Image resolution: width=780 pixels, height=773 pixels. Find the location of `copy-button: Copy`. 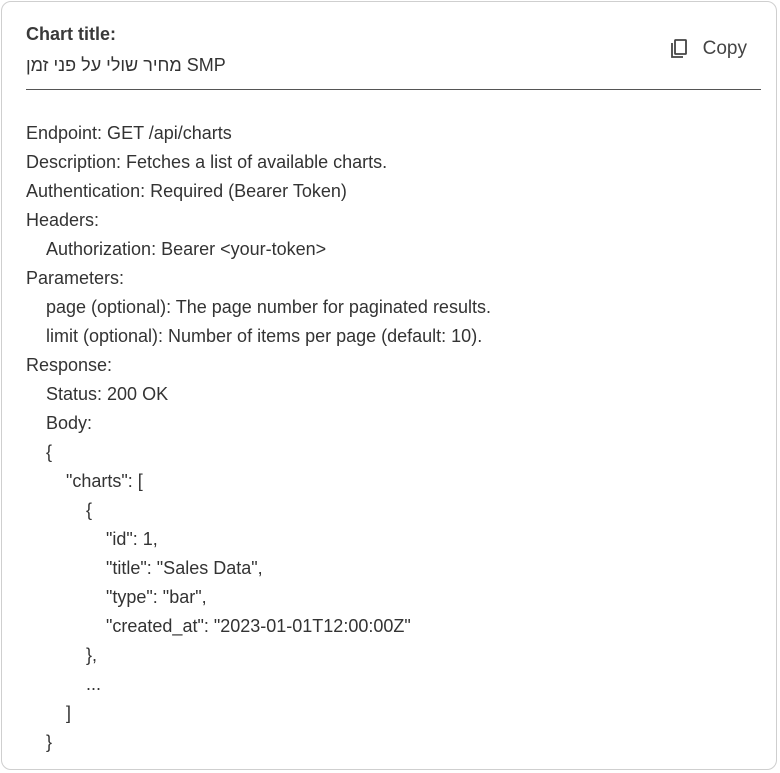

copy-button: Copy is located at coordinates (708, 49).